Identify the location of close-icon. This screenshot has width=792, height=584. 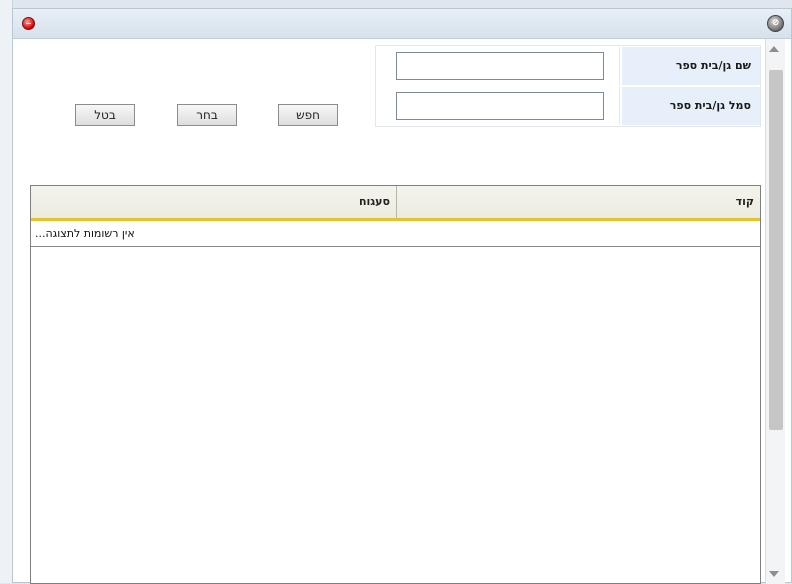
(28, 23).